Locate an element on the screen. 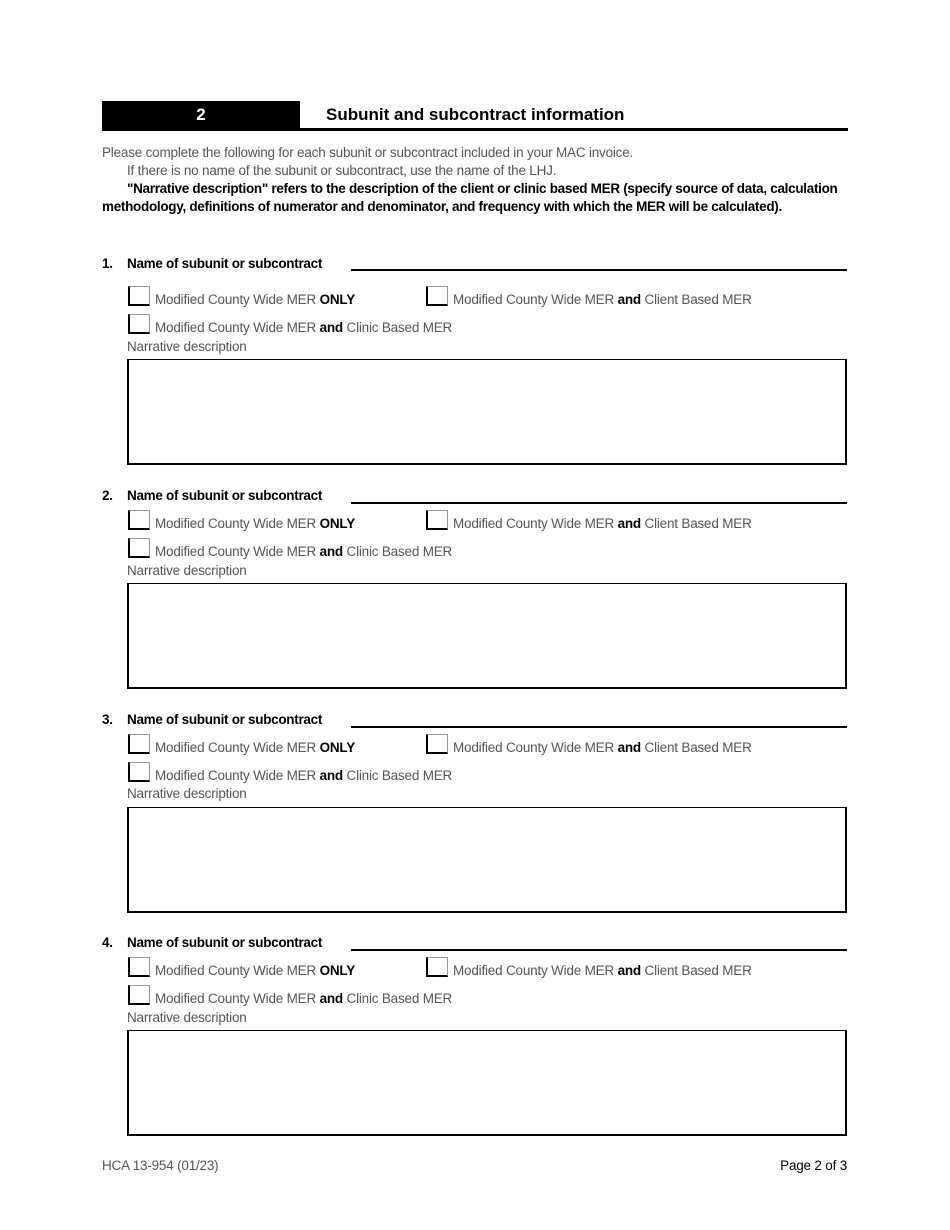 The height and width of the screenshot is (1230, 950). subunit-name-label: 3. Name of subunit or subcontract is located at coordinates (212, 719).